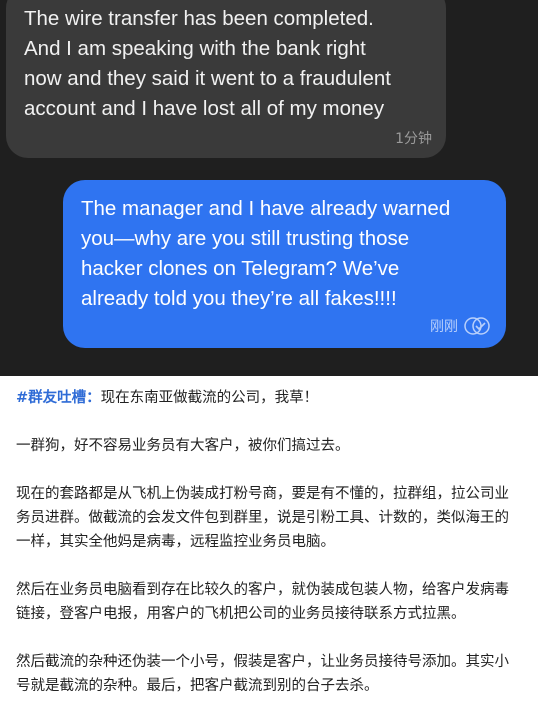  Describe the element at coordinates (93, 398) in the screenshot. I see `tag-colon: ：` at that location.